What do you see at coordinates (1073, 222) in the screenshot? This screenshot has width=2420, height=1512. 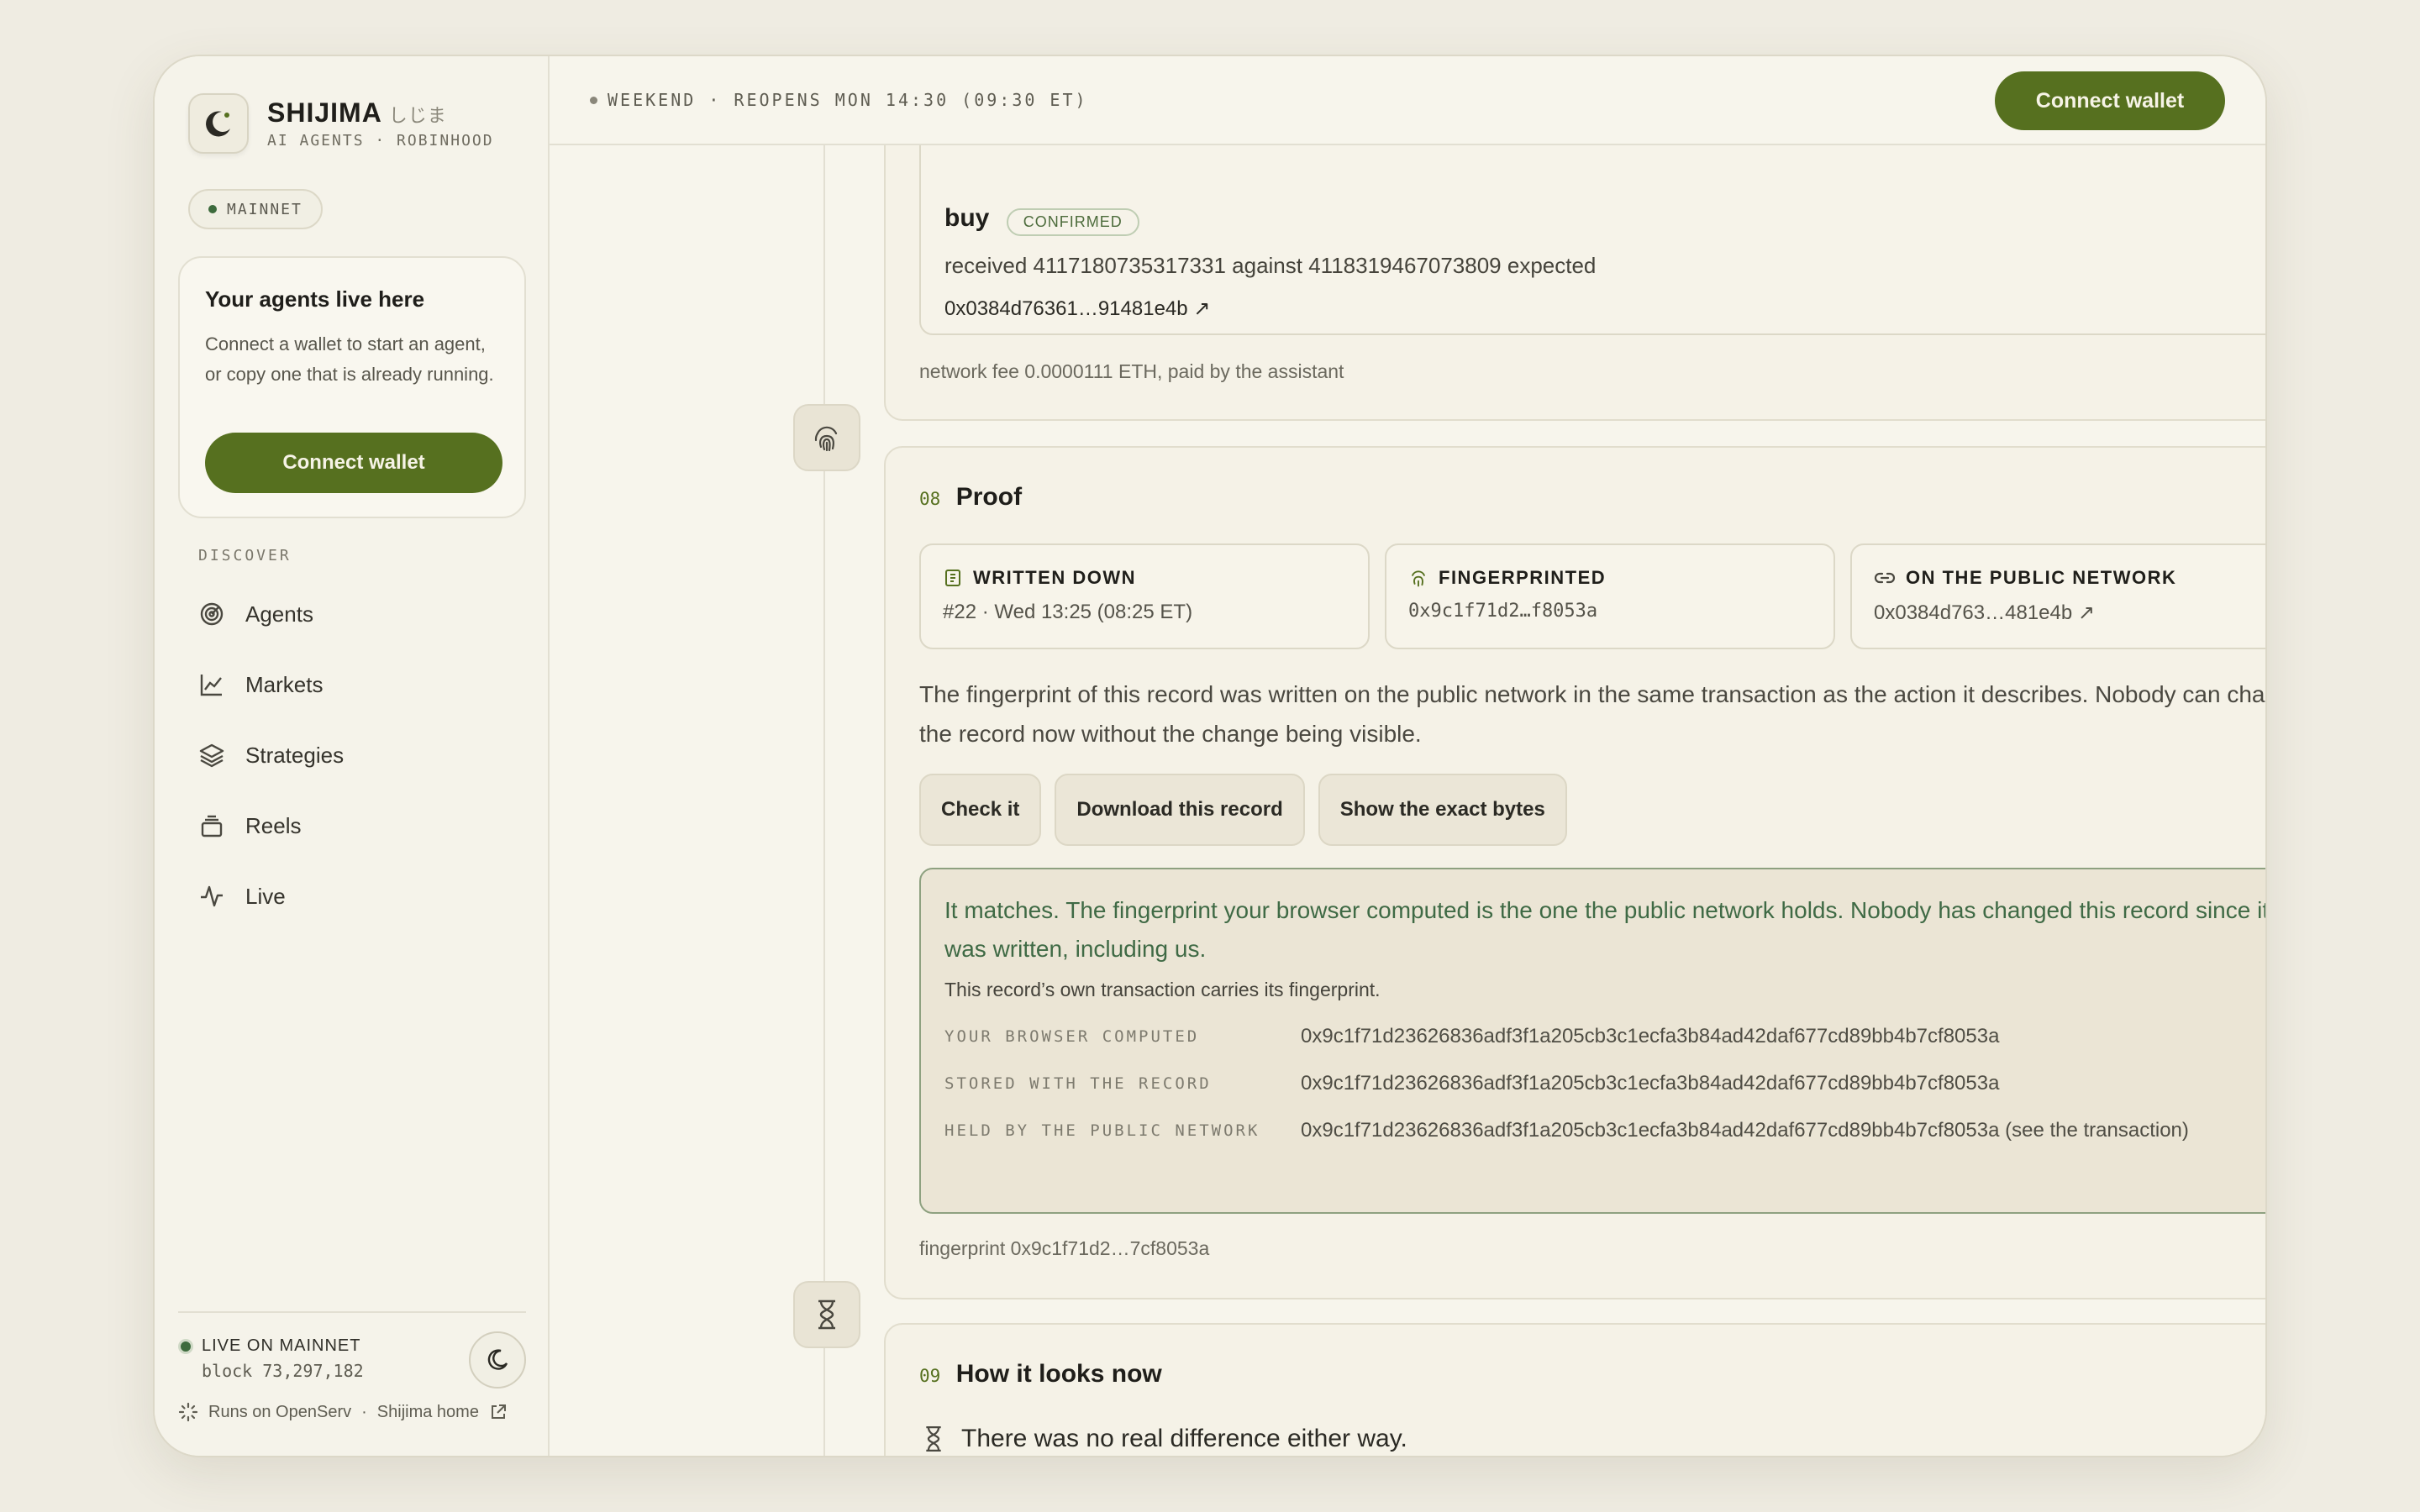 I see `status-badge: CONFIRMED` at bounding box center [1073, 222].